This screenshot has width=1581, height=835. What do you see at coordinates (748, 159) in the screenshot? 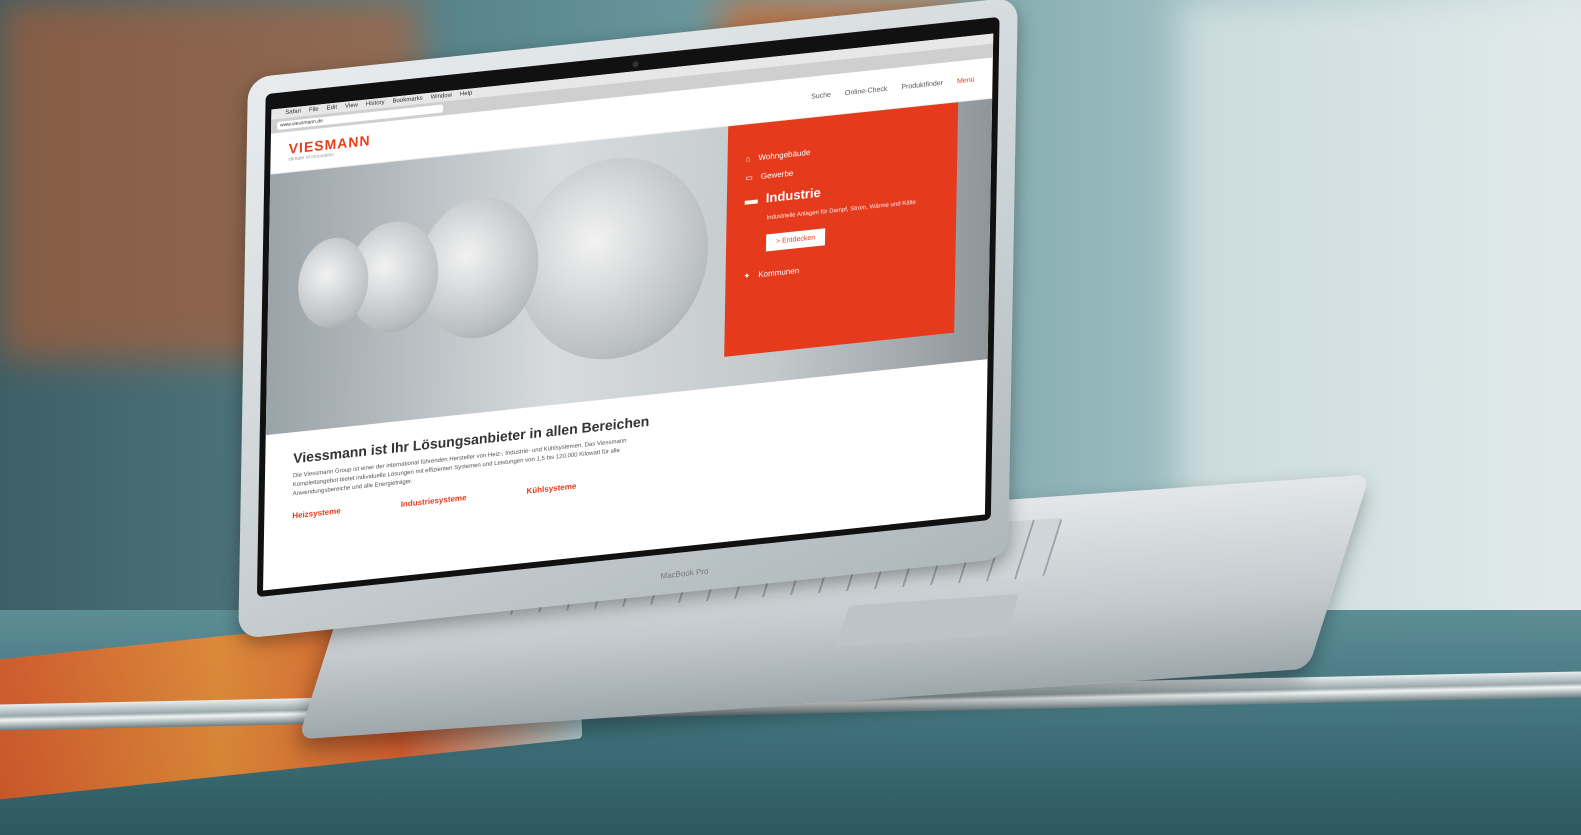
I see `house-icon: ⌂` at bounding box center [748, 159].